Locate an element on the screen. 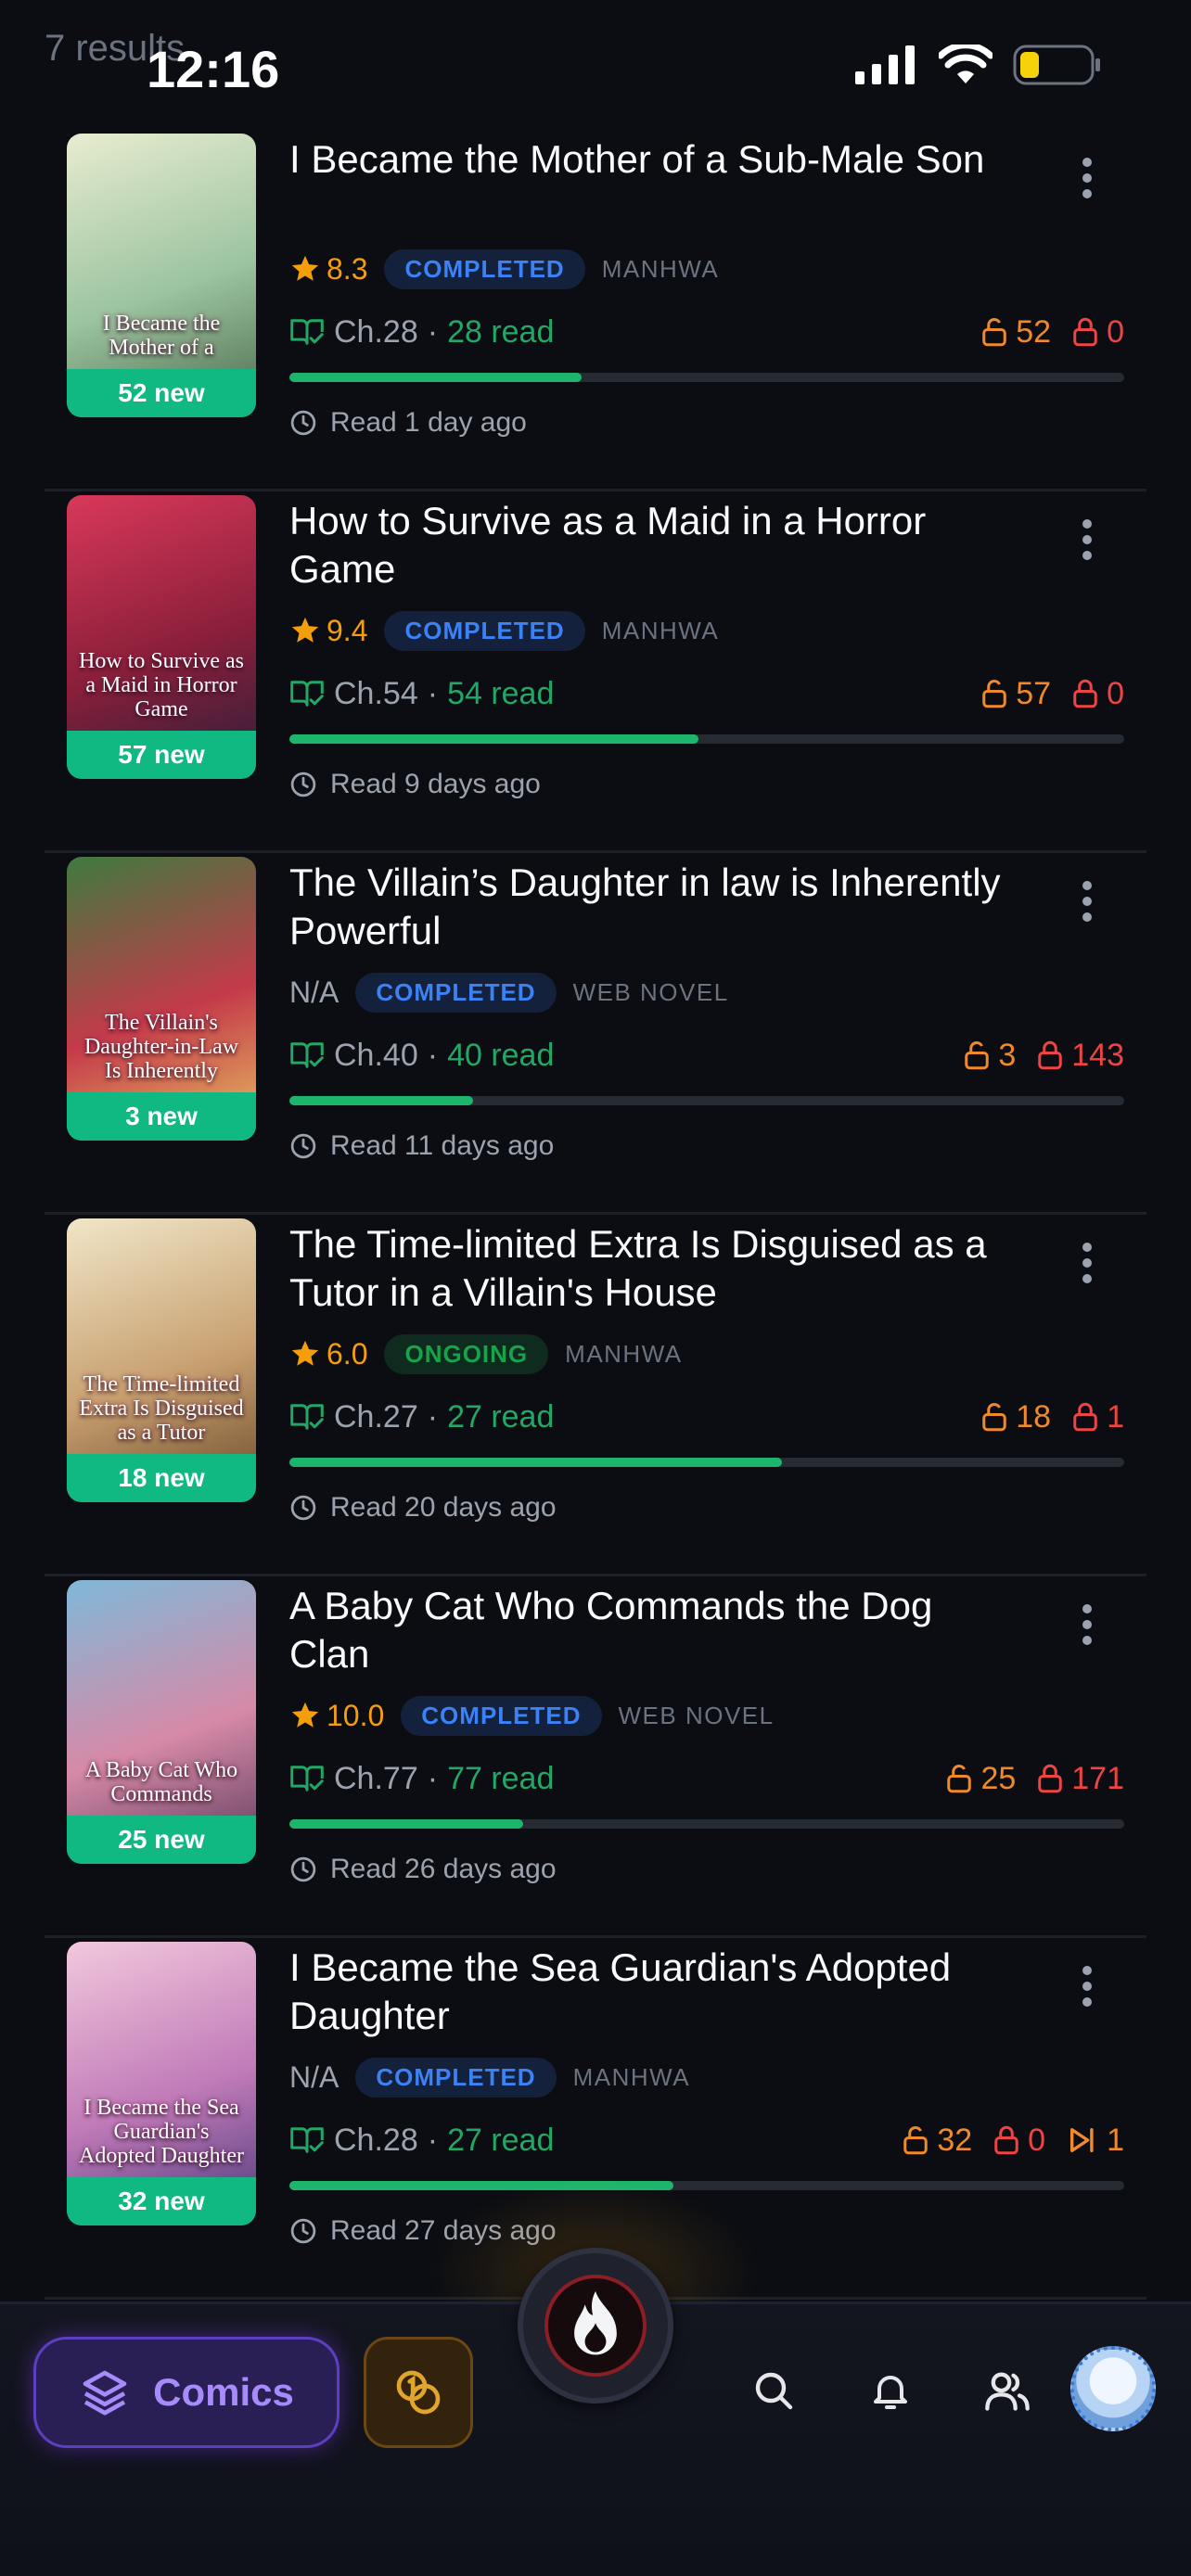 This screenshot has height=2576, width=1191. last-read: Read 1 day ago is located at coordinates (408, 423).